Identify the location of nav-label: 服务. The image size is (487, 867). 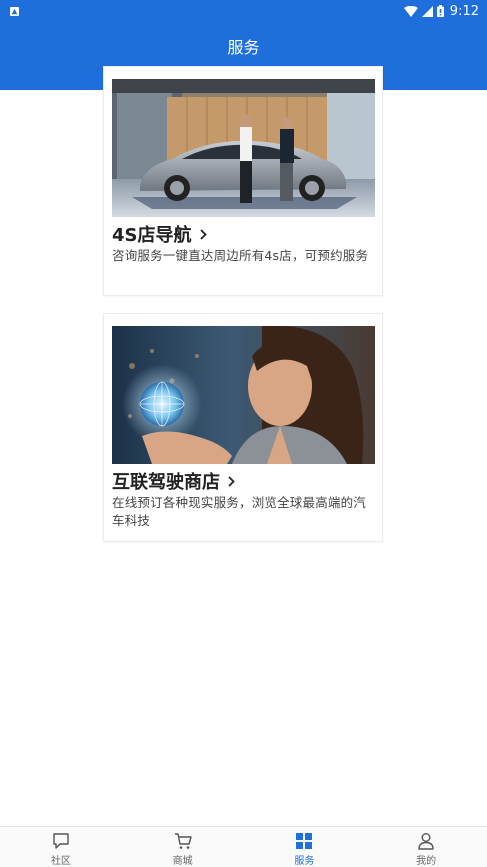
(304, 861).